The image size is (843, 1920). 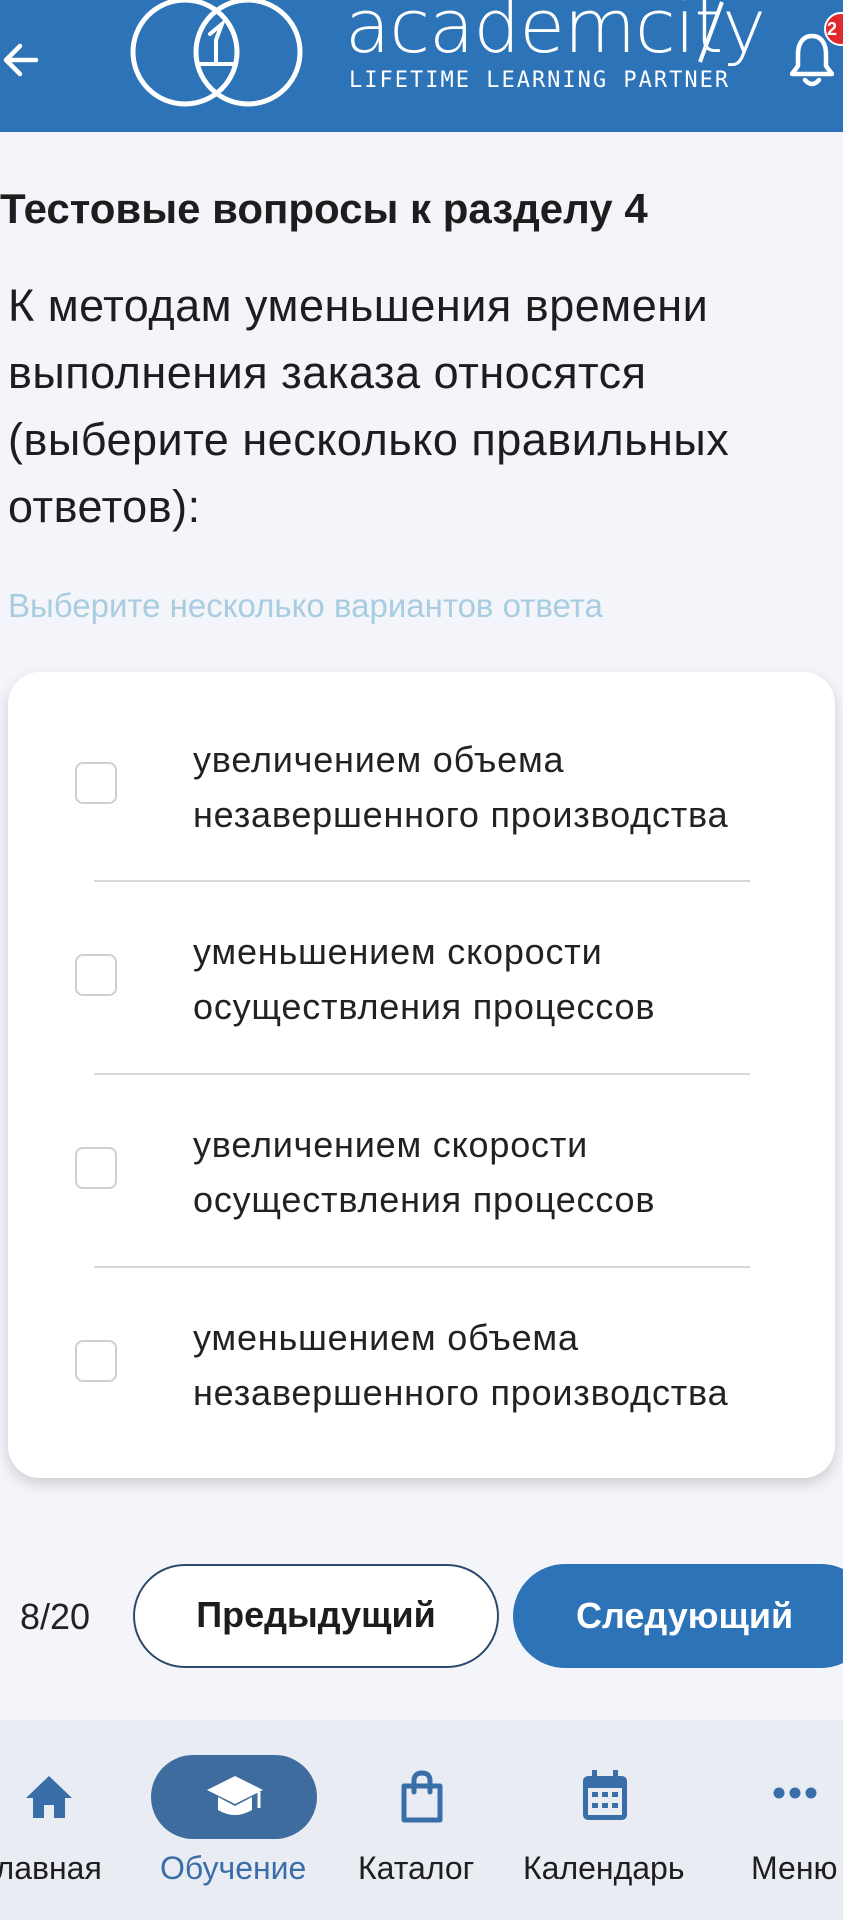 I want to click on previous-button: Предыдущий, so click(x=316, y=1616).